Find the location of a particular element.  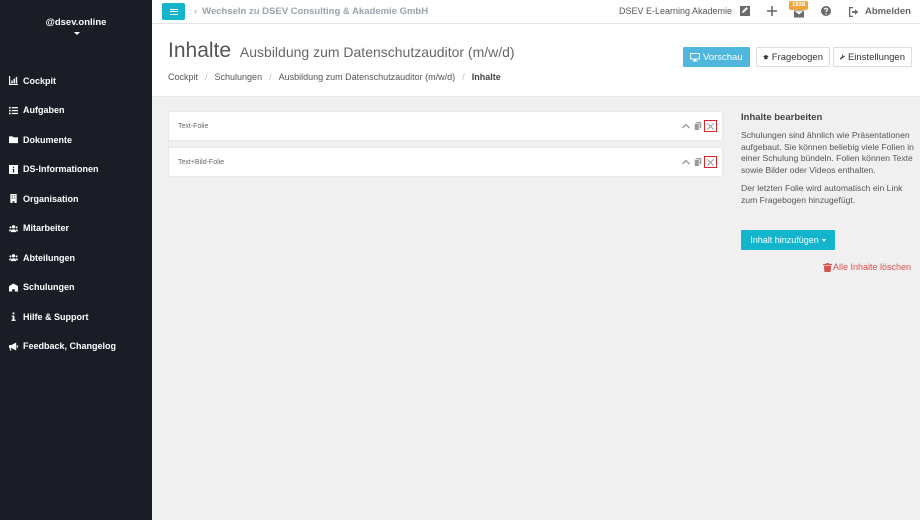

monitor-icon is located at coordinates (695, 57).